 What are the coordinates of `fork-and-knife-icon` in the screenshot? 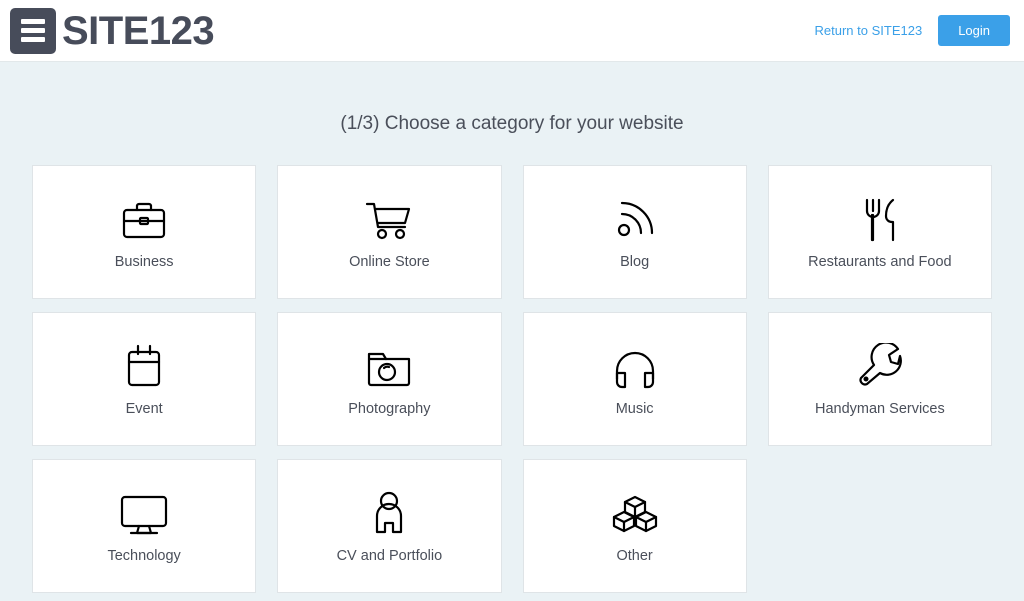 It's located at (880, 220).